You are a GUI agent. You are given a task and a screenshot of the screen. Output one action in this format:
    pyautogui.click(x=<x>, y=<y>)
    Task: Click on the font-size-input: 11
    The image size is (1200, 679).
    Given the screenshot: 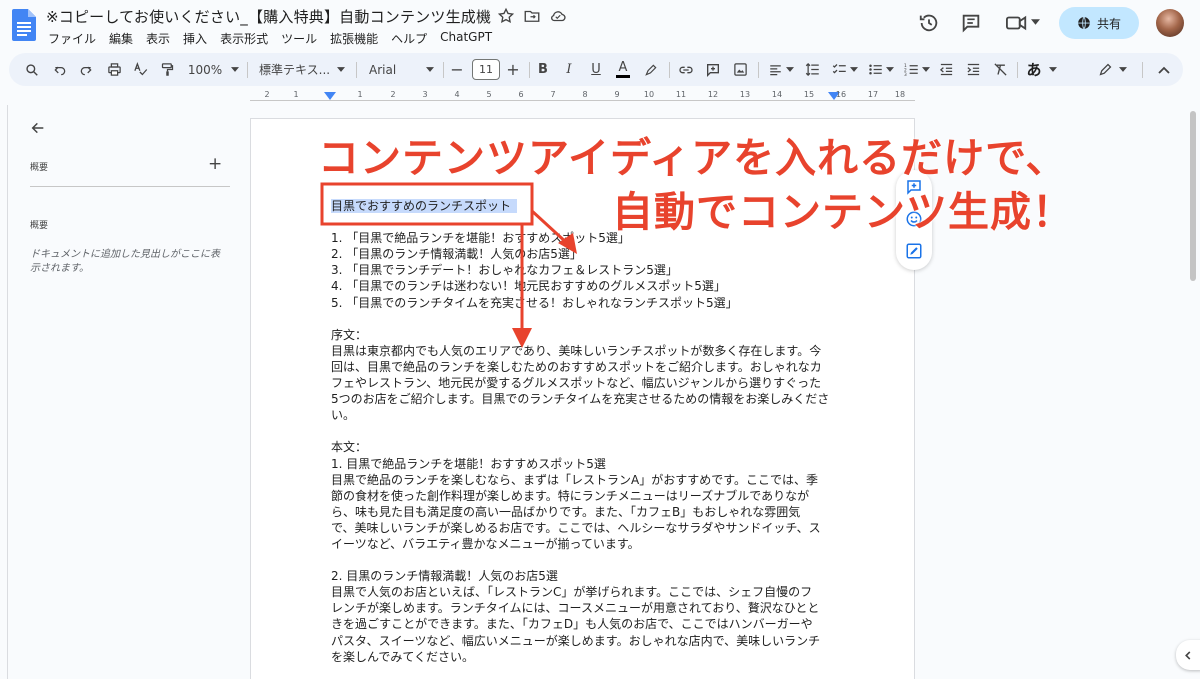 What is the action you would take?
    pyautogui.click(x=486, y=69)
    